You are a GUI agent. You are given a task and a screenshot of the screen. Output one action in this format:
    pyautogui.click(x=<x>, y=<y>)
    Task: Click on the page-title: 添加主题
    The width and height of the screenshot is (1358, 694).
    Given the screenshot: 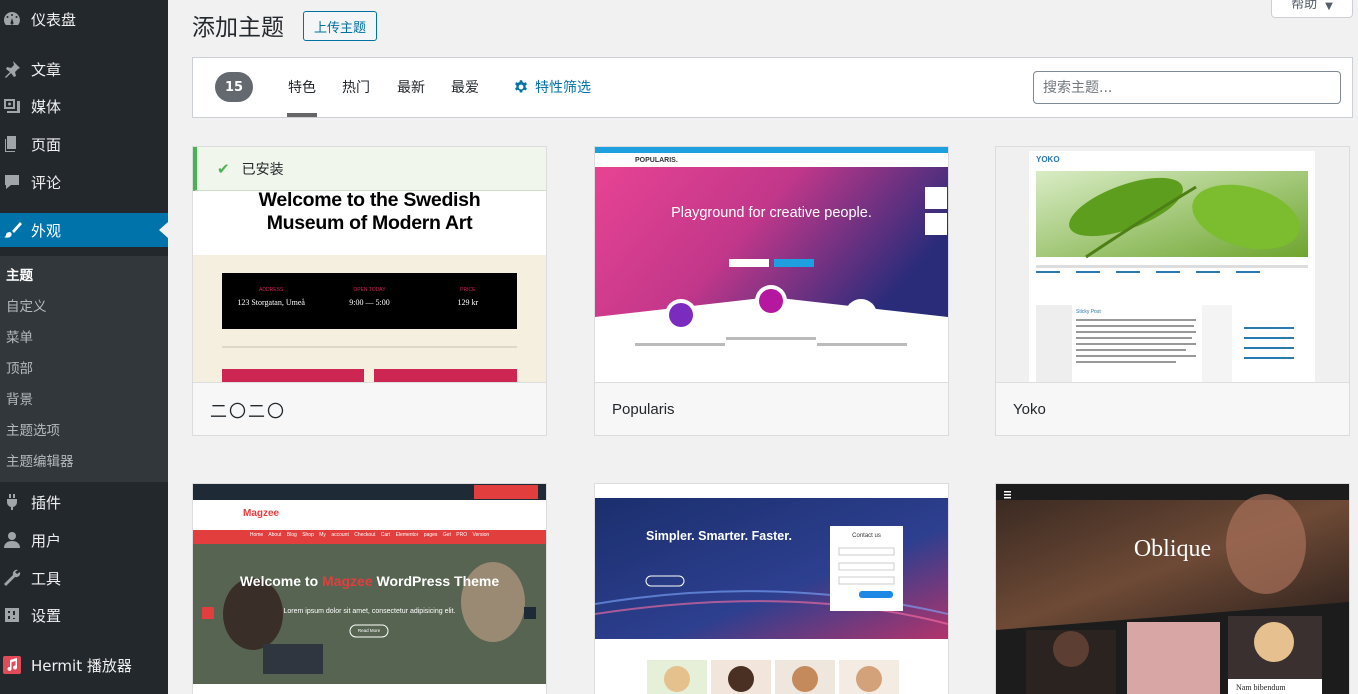 What is the action you would take?
    pyautogui.click(x=238, y=28)
    